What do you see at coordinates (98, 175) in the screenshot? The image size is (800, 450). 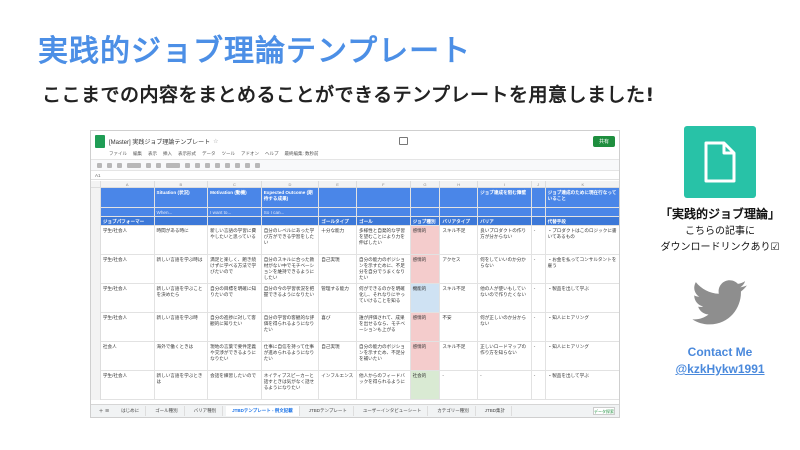 I see `cell-reference: A1` at bounding box center [98, 175].